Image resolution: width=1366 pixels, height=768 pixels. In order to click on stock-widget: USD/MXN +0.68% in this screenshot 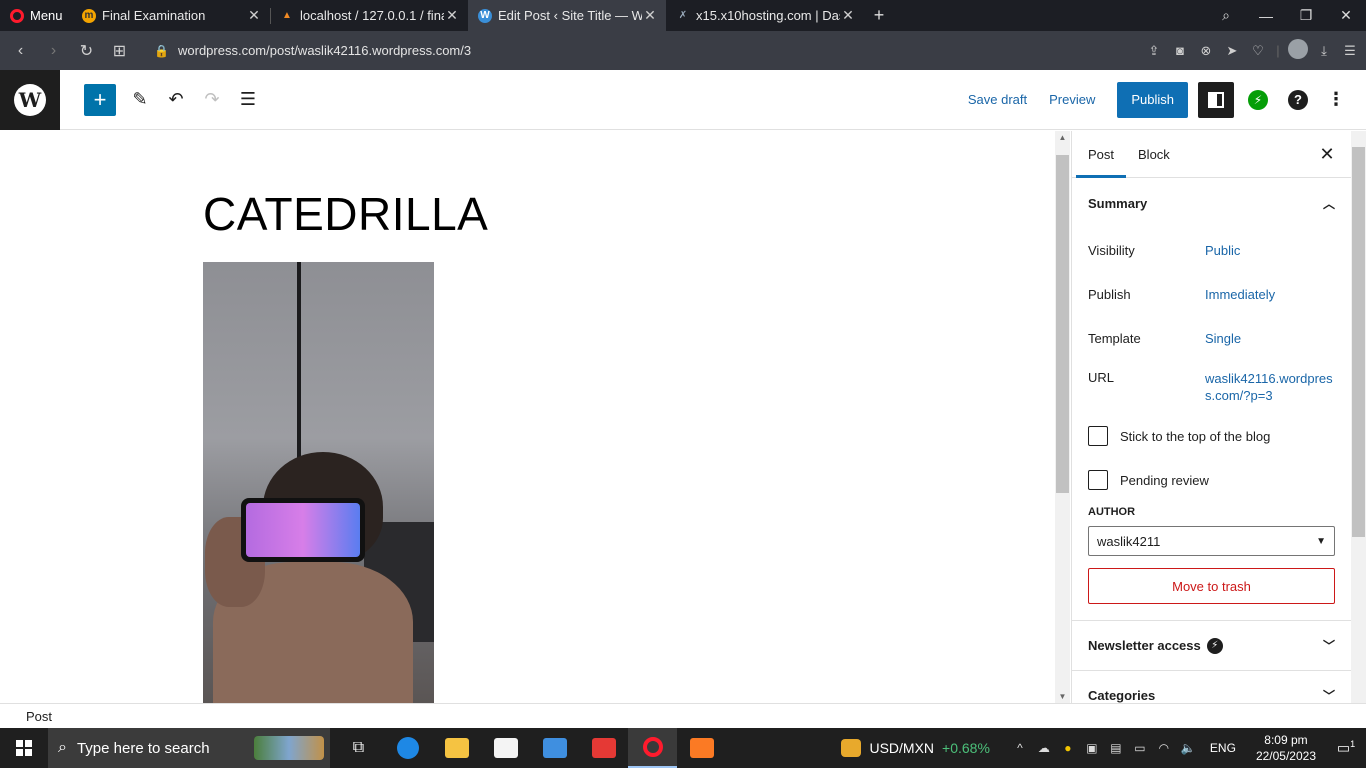, I will do `click(915, 748)`.